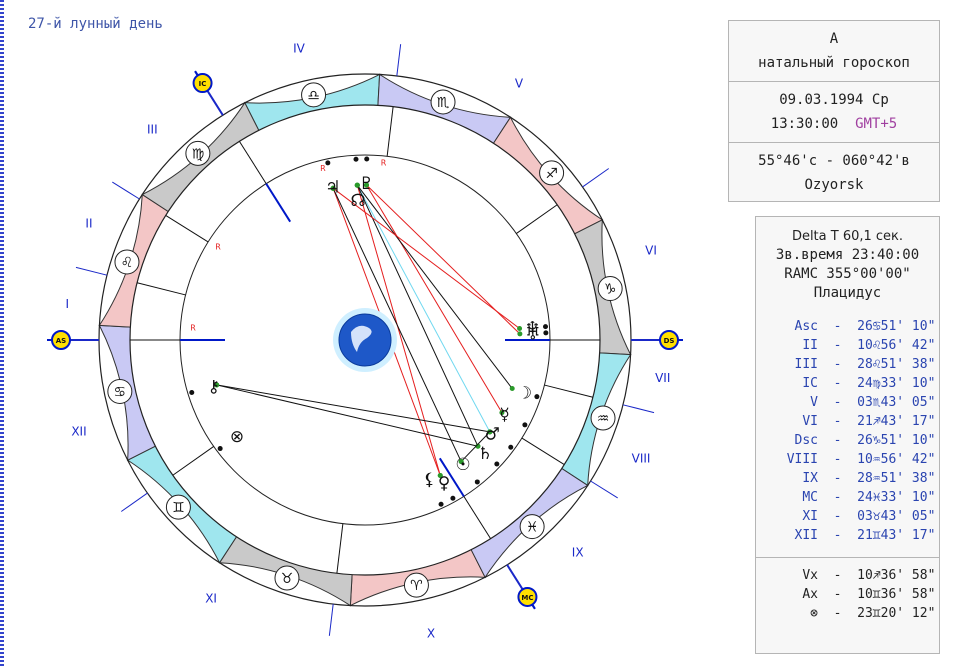  Describe the element at coordinates (603, 419) in the screenshot. I see `sign-glyph: ♒` at that location.